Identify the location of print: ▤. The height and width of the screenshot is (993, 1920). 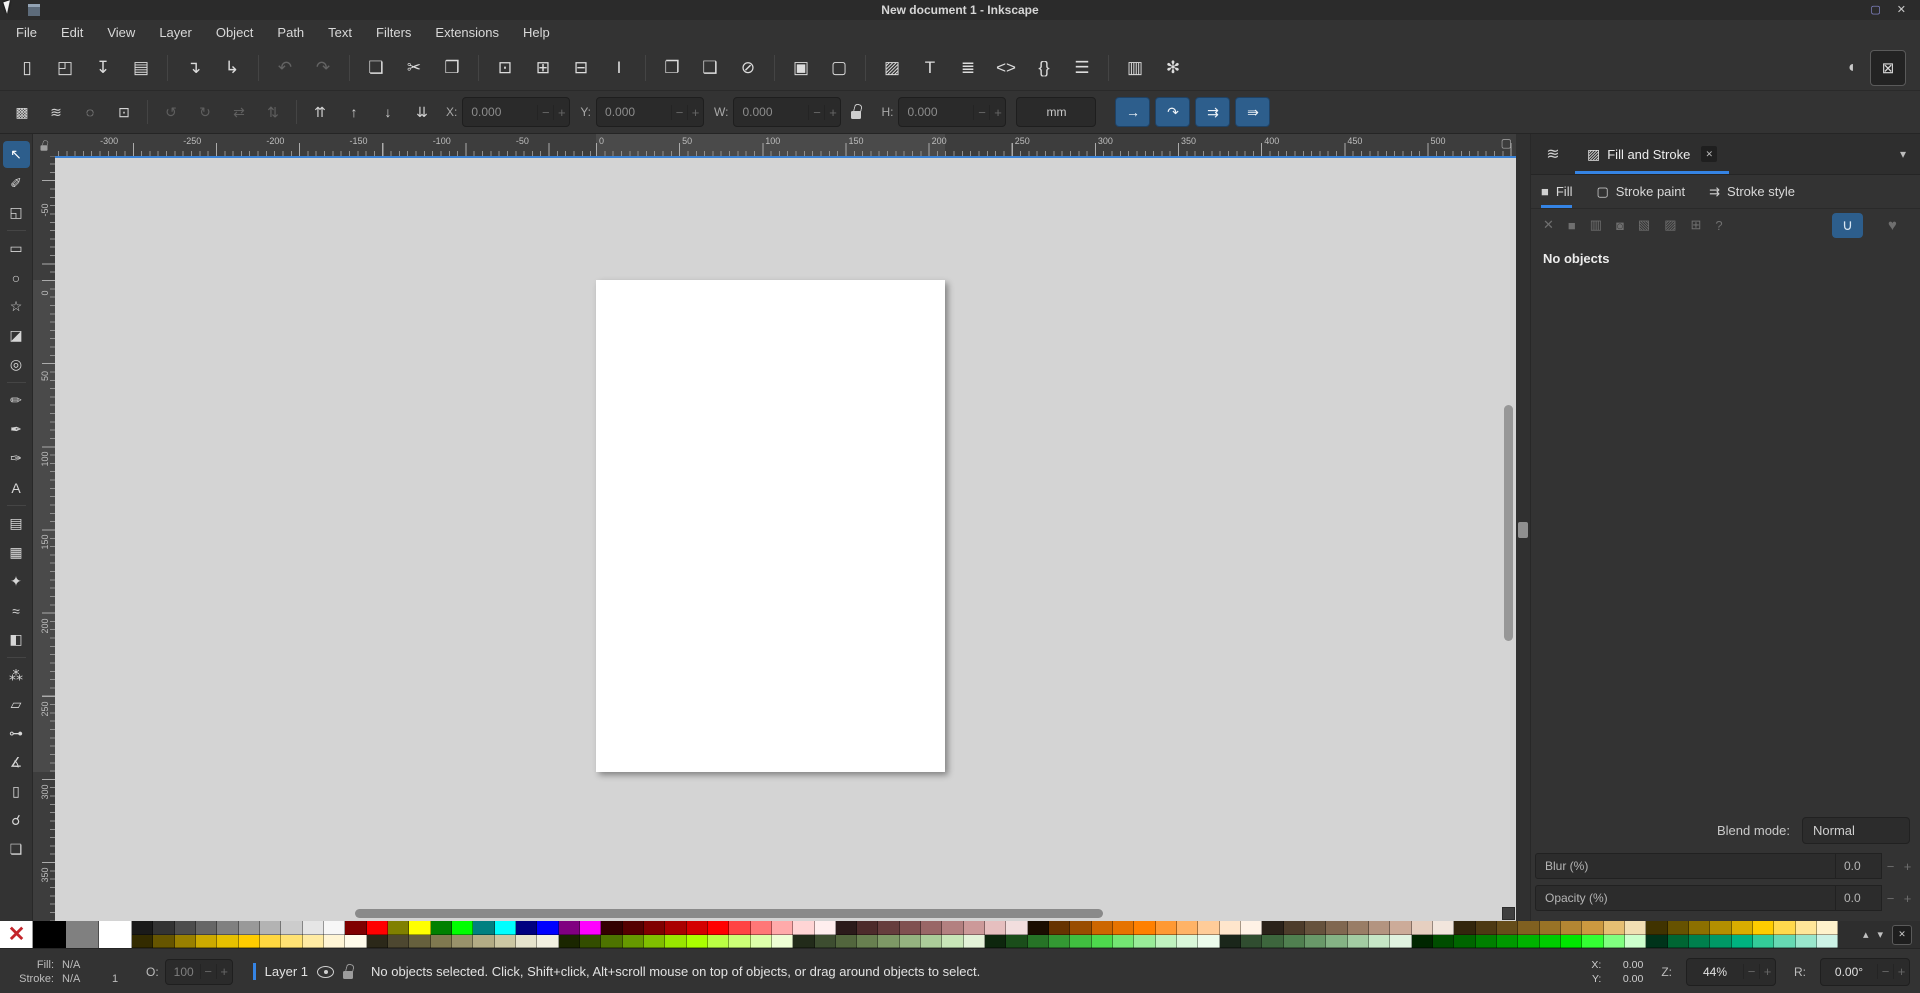
(141, 68).